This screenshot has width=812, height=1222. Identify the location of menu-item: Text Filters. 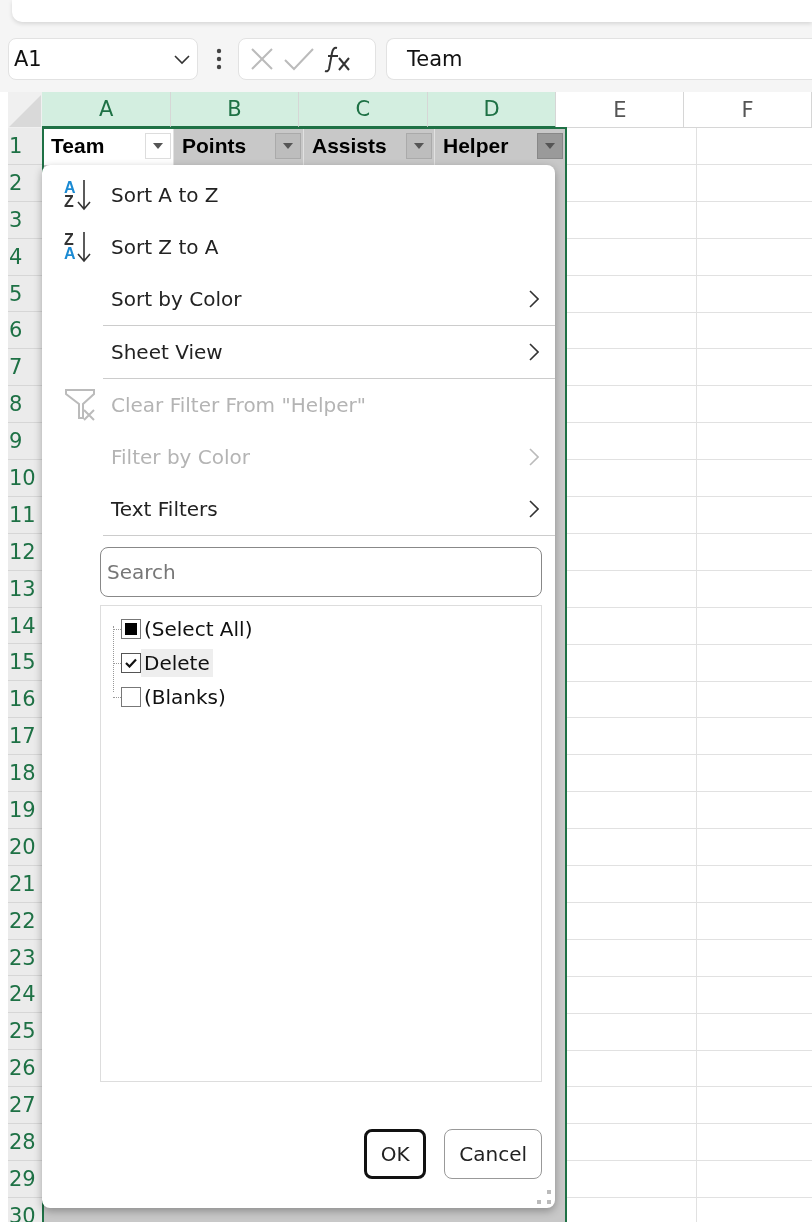
(298, 509).